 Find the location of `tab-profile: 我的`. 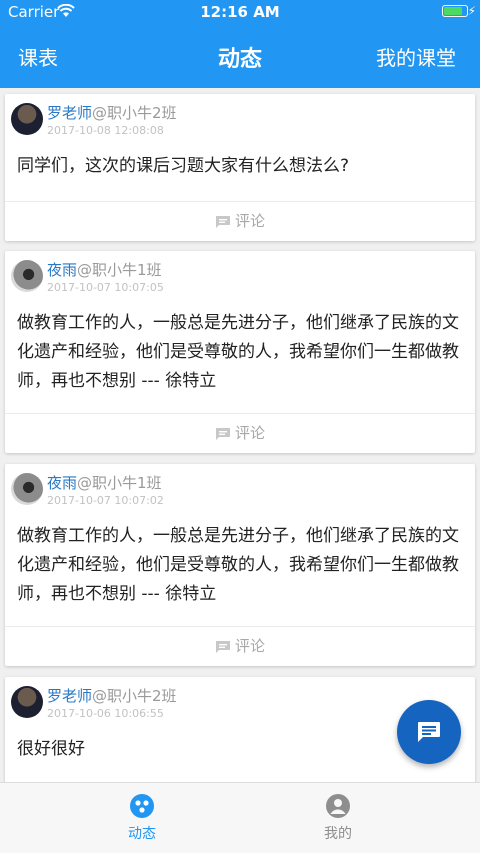

tab-profile: 我的 is located at coordinates (338, 818).